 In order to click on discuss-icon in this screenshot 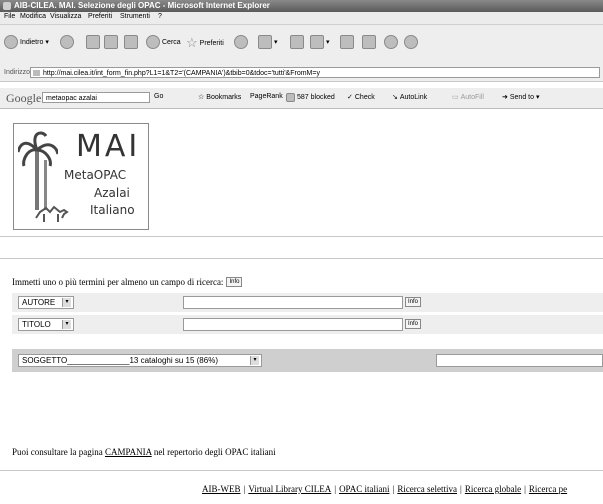, I will do `click(347, 42)`.